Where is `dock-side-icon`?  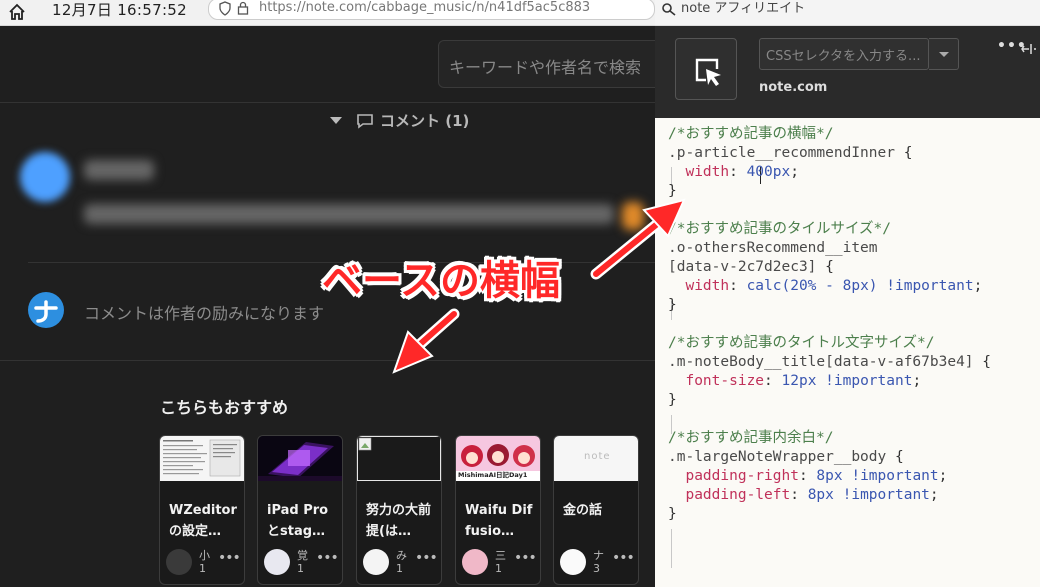
dock-side-icon is located at coordinates (1029, 49).